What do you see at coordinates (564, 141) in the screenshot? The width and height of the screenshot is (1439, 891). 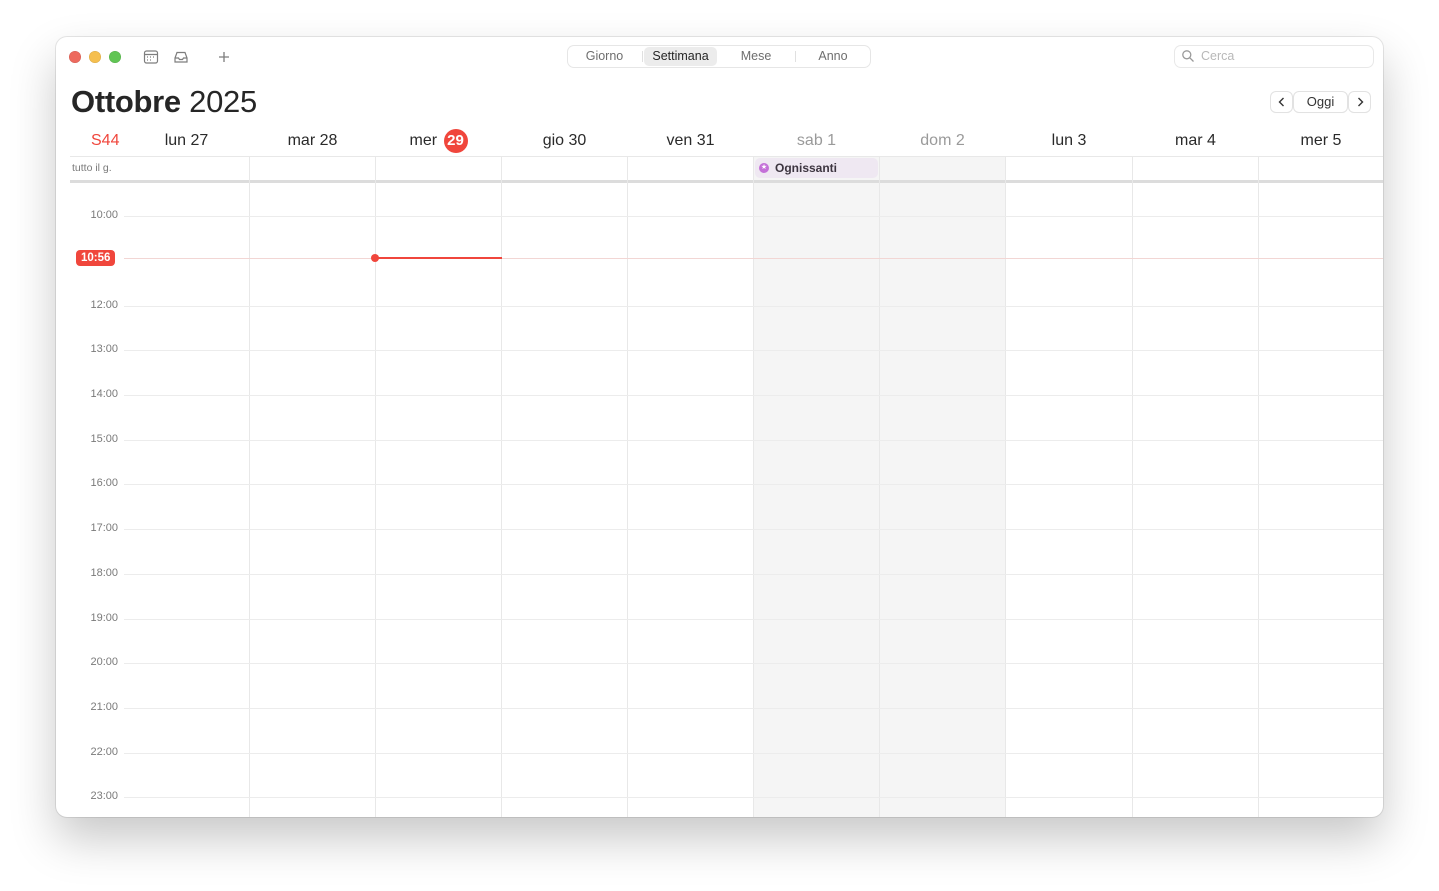 I see `day-header-gio-30: gio 30` at bounding box center [564, 141].